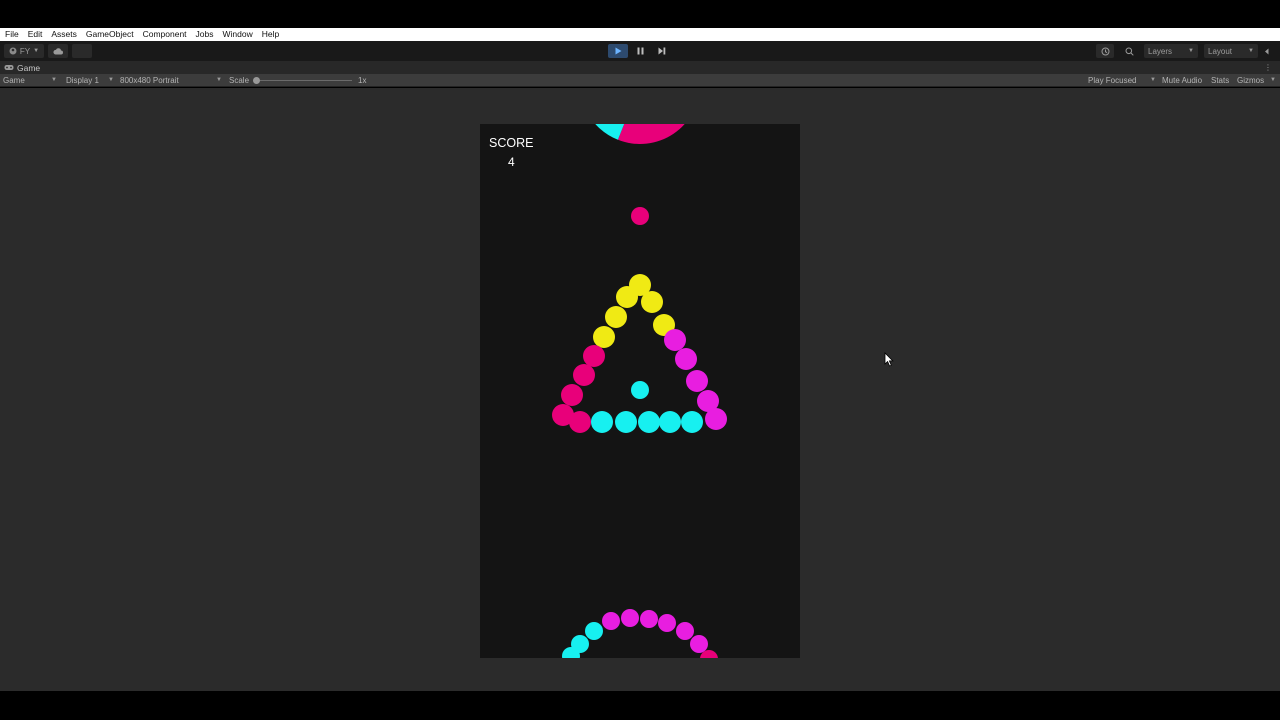  I want to click on account-icon, so click(13, 51).